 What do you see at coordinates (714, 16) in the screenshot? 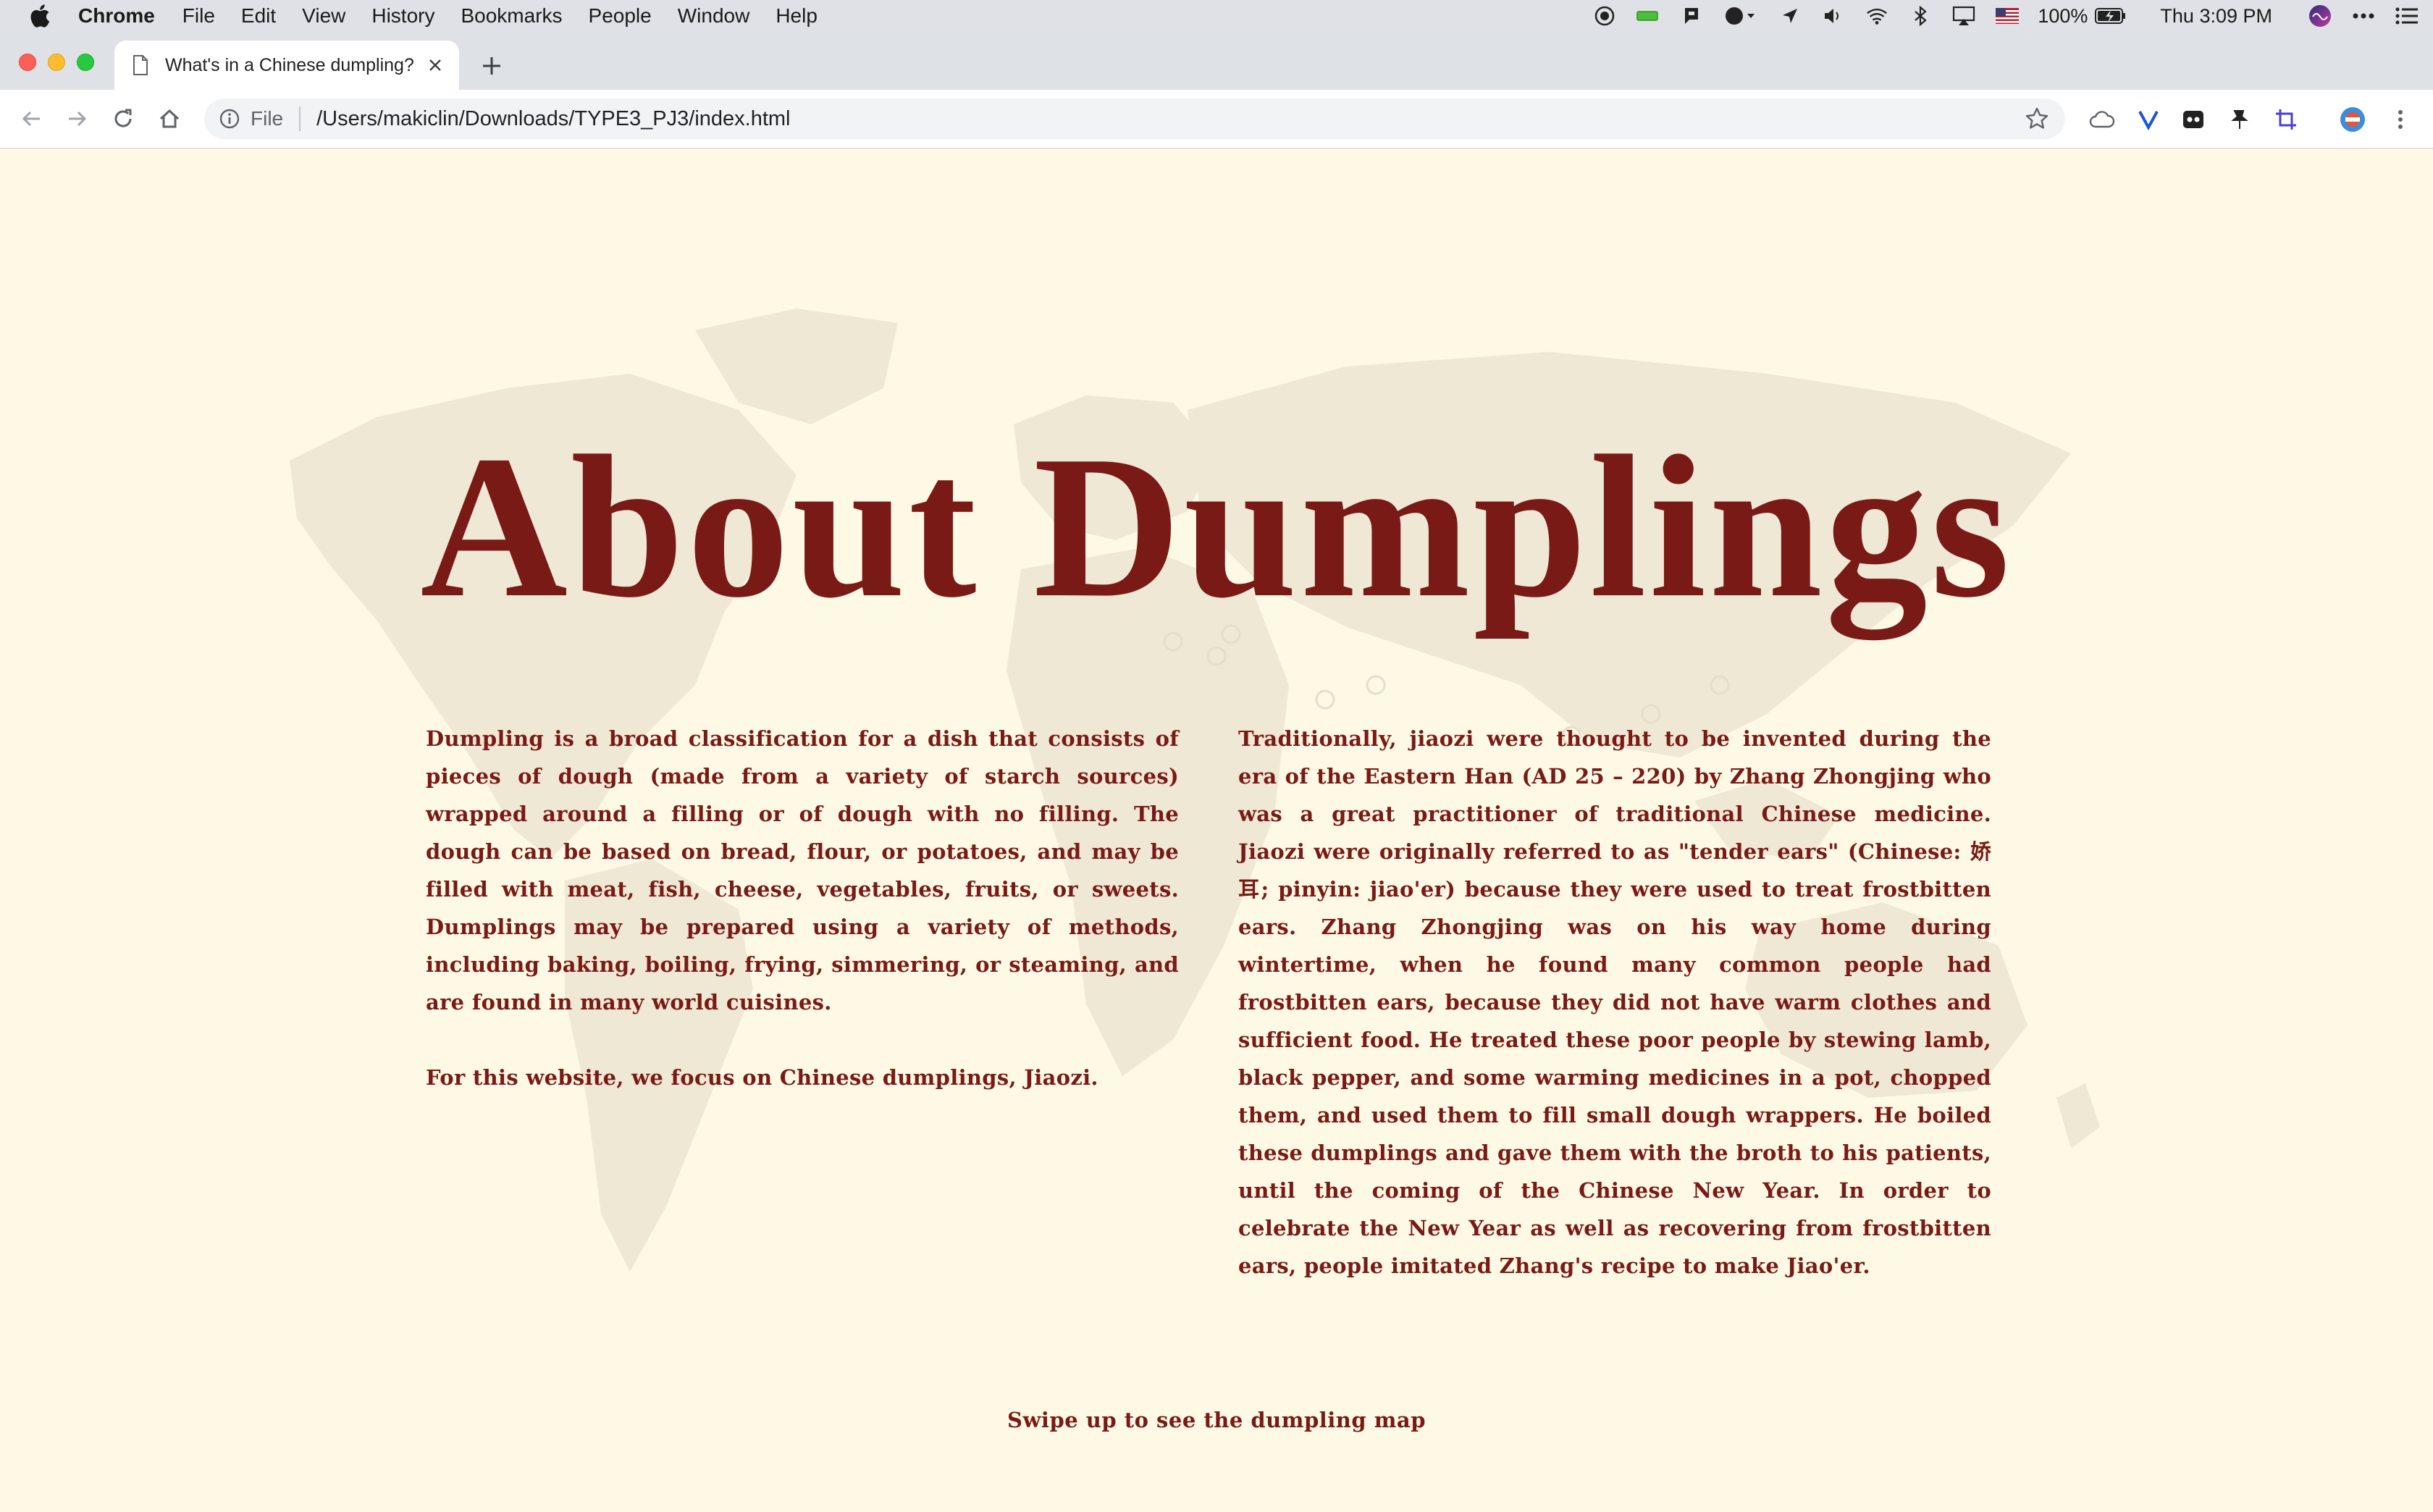
I see `menu-window: Window` at bounding box center [714, 16].